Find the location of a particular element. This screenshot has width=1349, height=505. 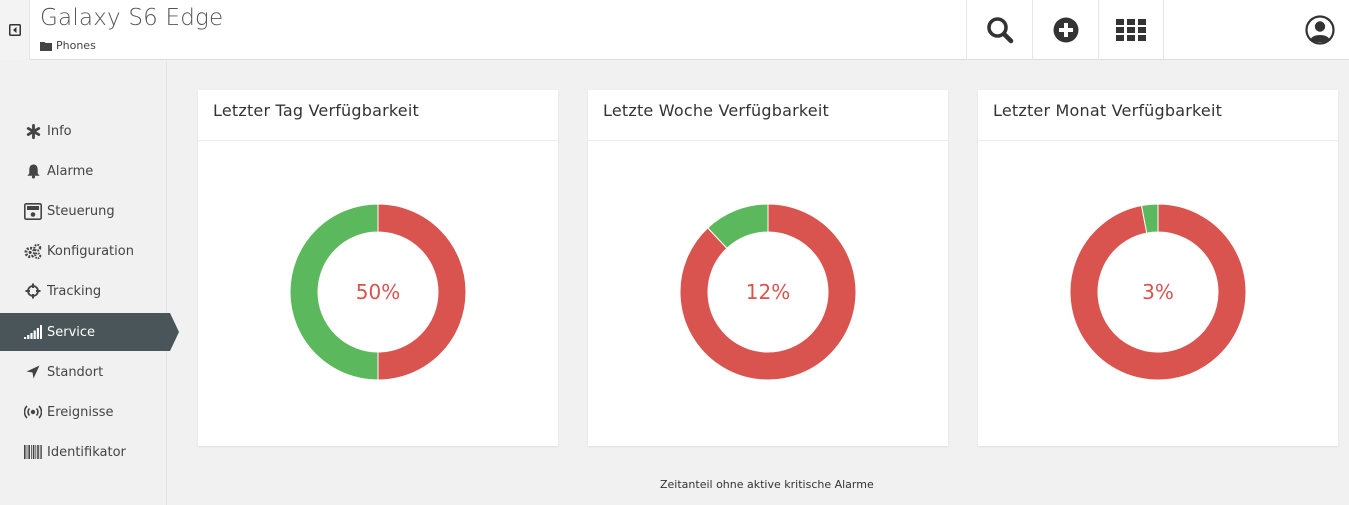

sidebar-toggle-button is located at coordinates (15, 30).